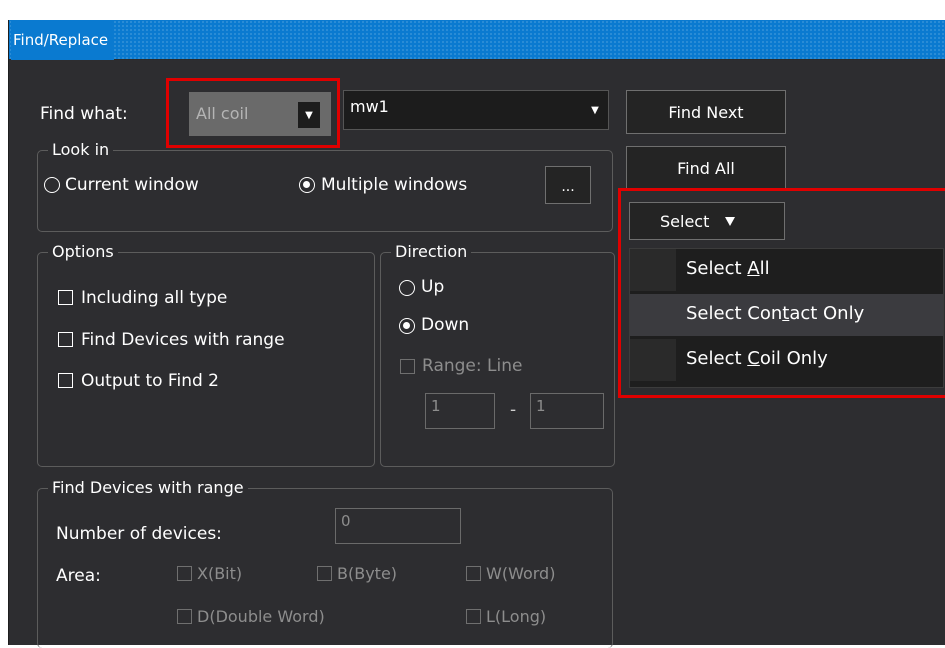 The width and height of the screenshot is (945, 648). Describe the element at coordinates (398, 526) in the screenshot. I see `number-of-devices-input: 0` at that location.